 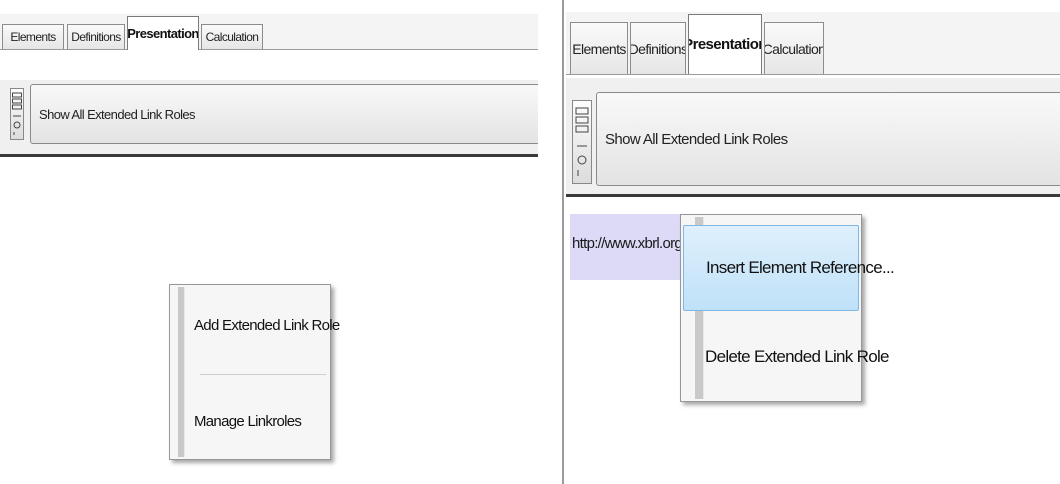 What do you see at coordinates (563, 242) in the screenshot?
I see `divider` at bounding box center [563, 242].